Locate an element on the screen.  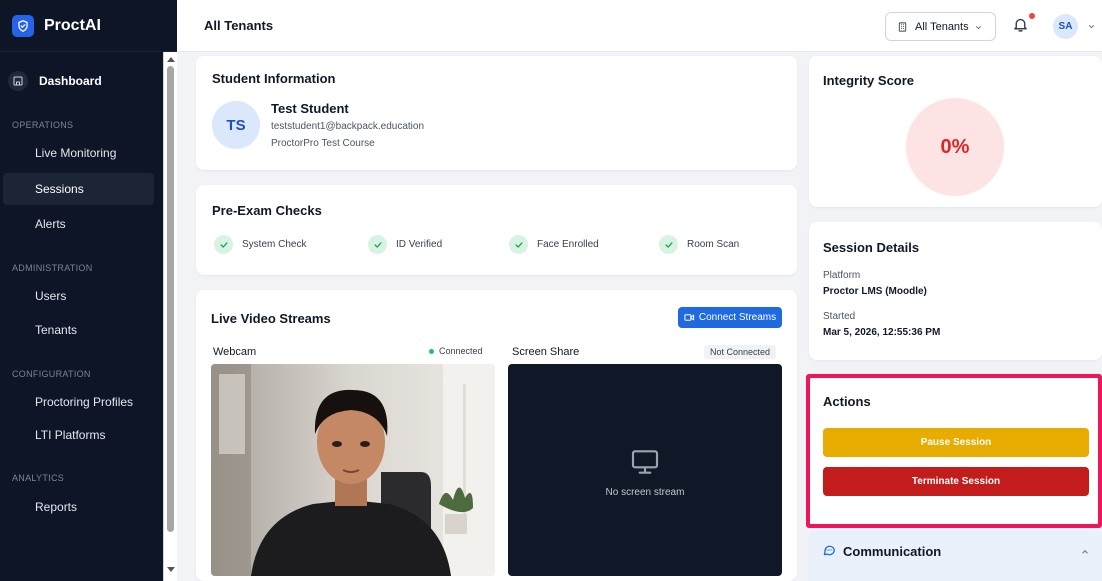
brand-name: ProctAI is located at coordinates (72, 25).